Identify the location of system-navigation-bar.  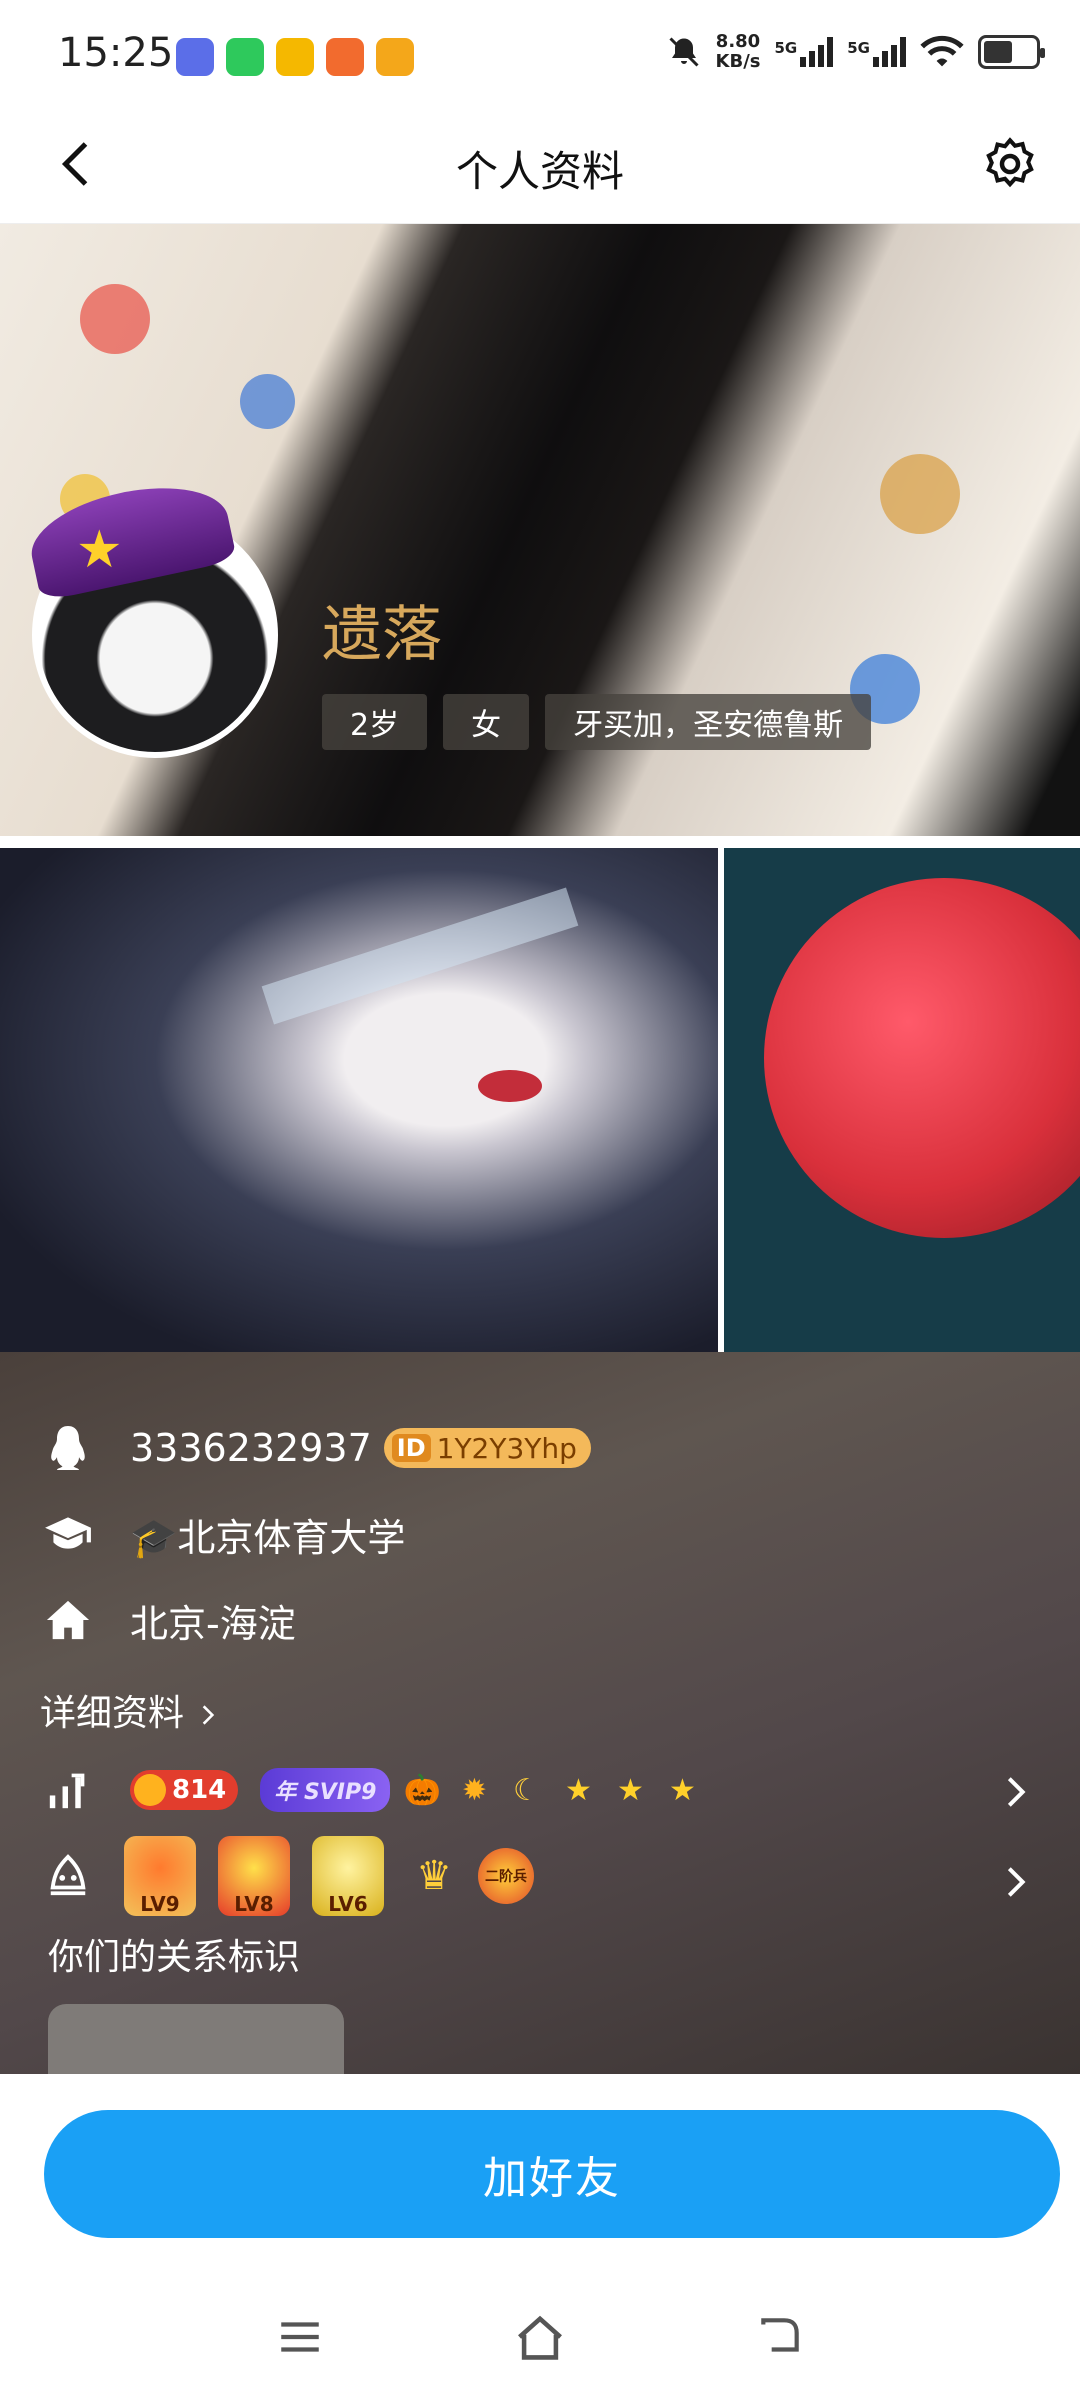
(540, 2342).